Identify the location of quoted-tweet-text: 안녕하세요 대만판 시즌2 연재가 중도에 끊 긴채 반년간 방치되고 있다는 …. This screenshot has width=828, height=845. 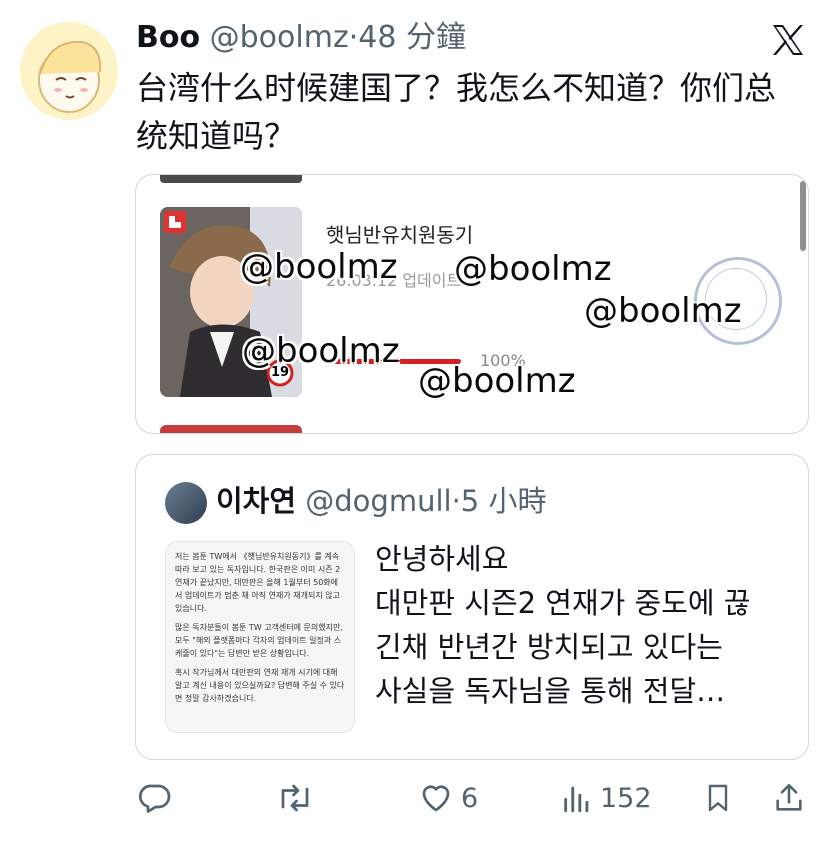
(585, 625).